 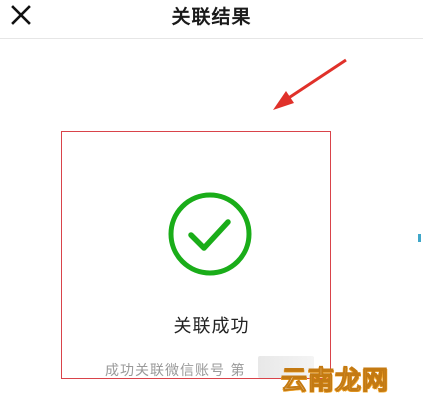 I want to click on result-title: 关联成功, so click(x=211, y=326).